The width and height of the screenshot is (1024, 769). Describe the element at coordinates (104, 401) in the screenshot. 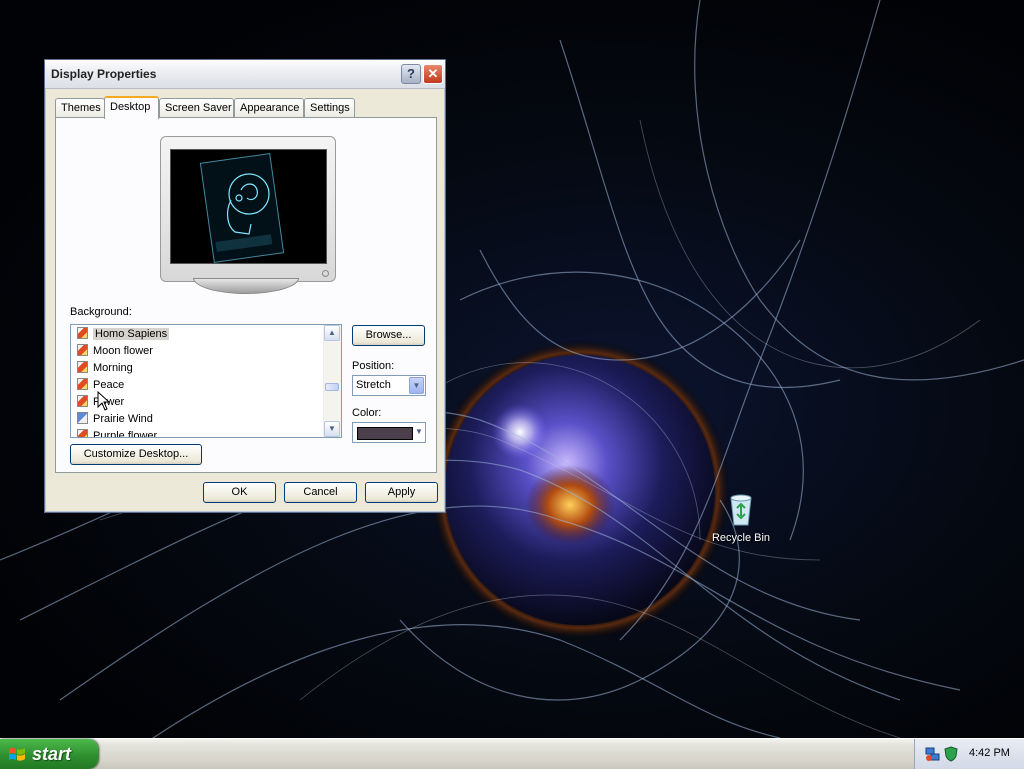

I see `mouse-cursor-icon` at that location.